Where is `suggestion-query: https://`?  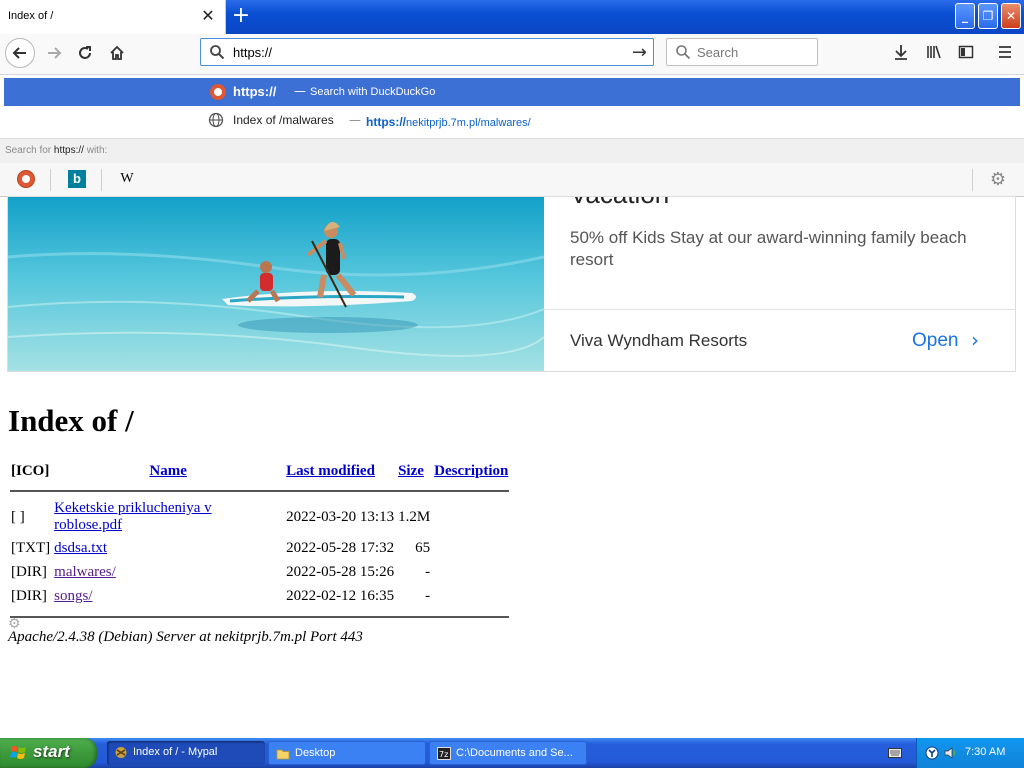
suggestion-query: https:// is located at coordinates (255, 91).